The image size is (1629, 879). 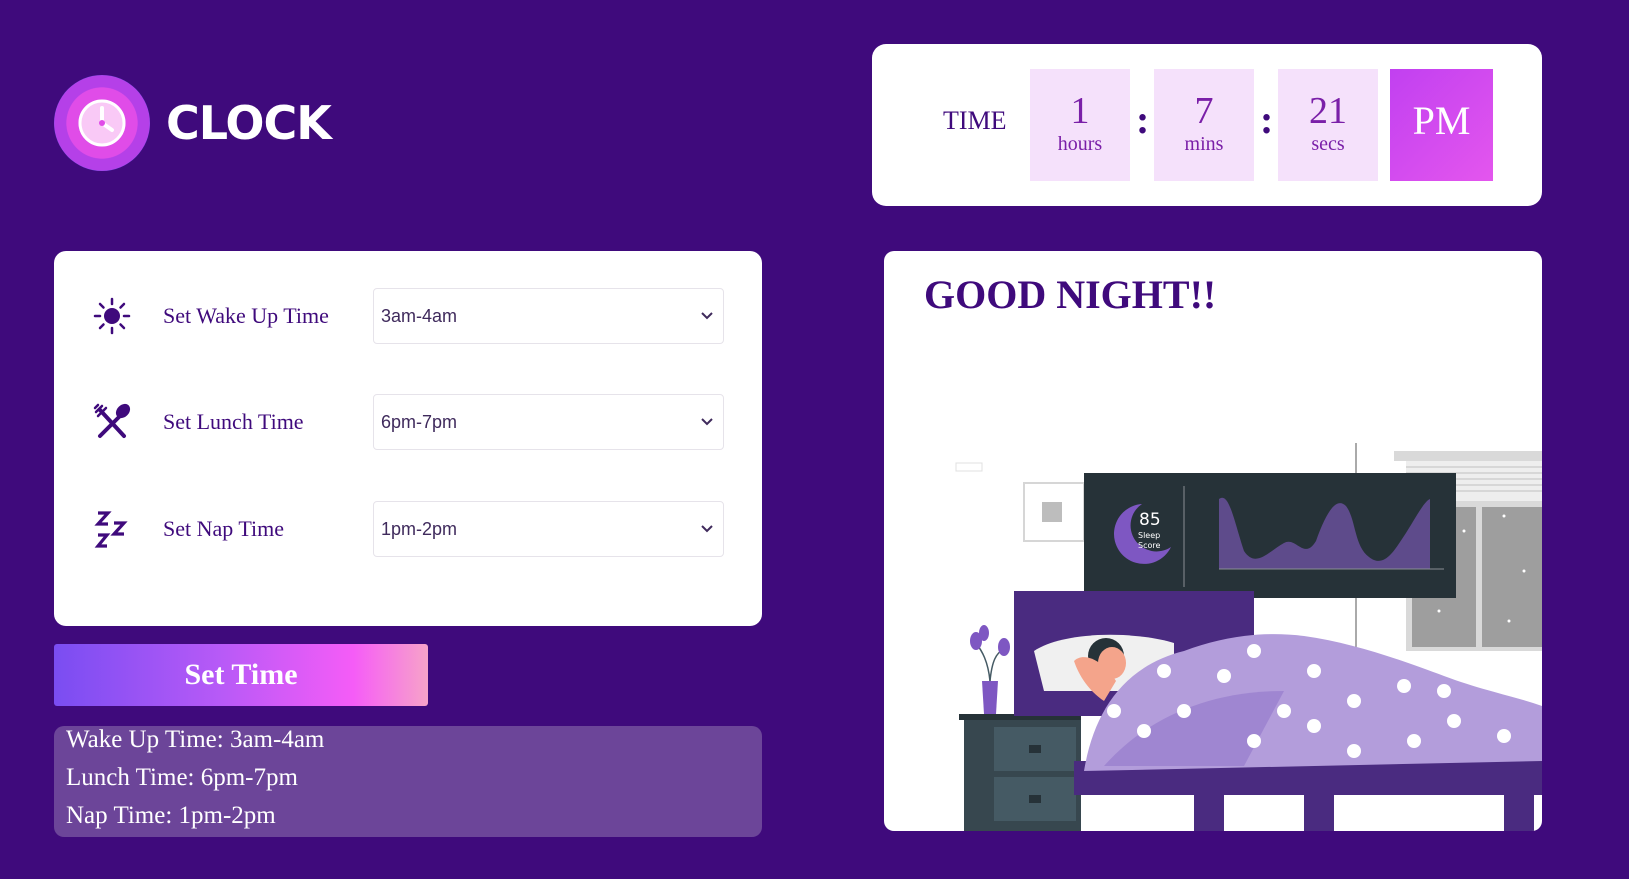 I want to click on hours-box: 1 hours, so click(x=1080, y=125).